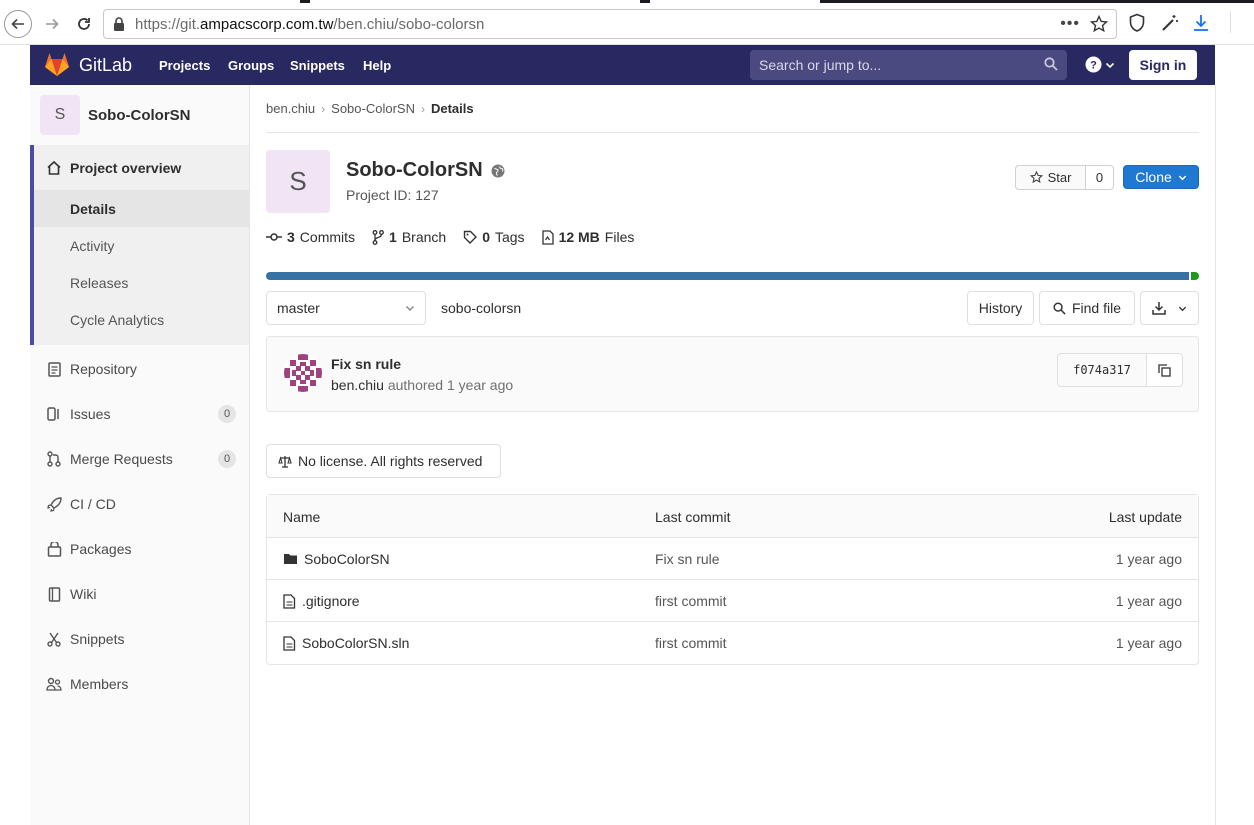 The image size is (1254, 825). What do you see at coordinates (57, 65) in the screenshot?
I see `gitlab-logo-icon` at bounding box center [57, 65].